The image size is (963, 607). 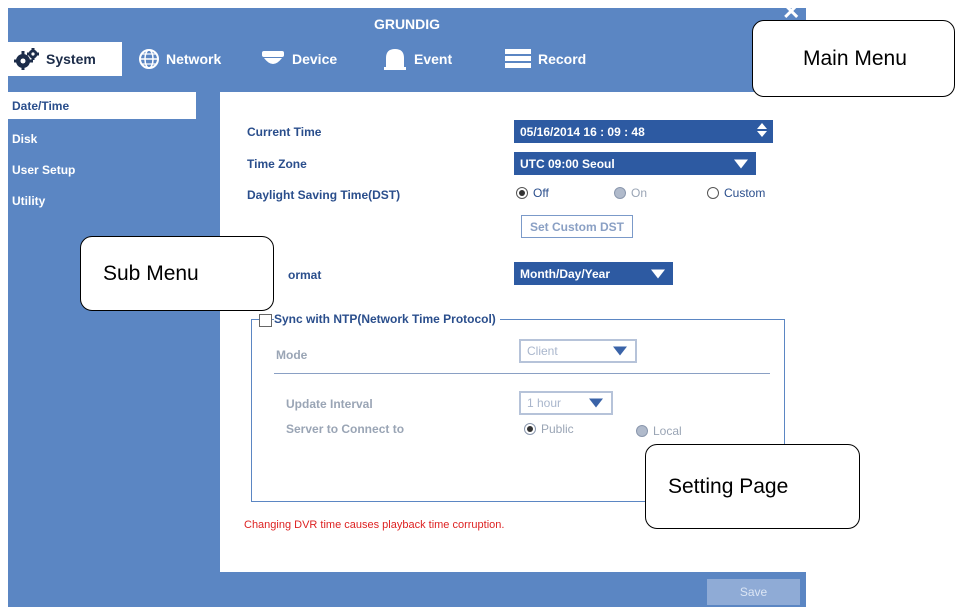 I want to click on dst-off-label: Off, so click(x=541, y=193).